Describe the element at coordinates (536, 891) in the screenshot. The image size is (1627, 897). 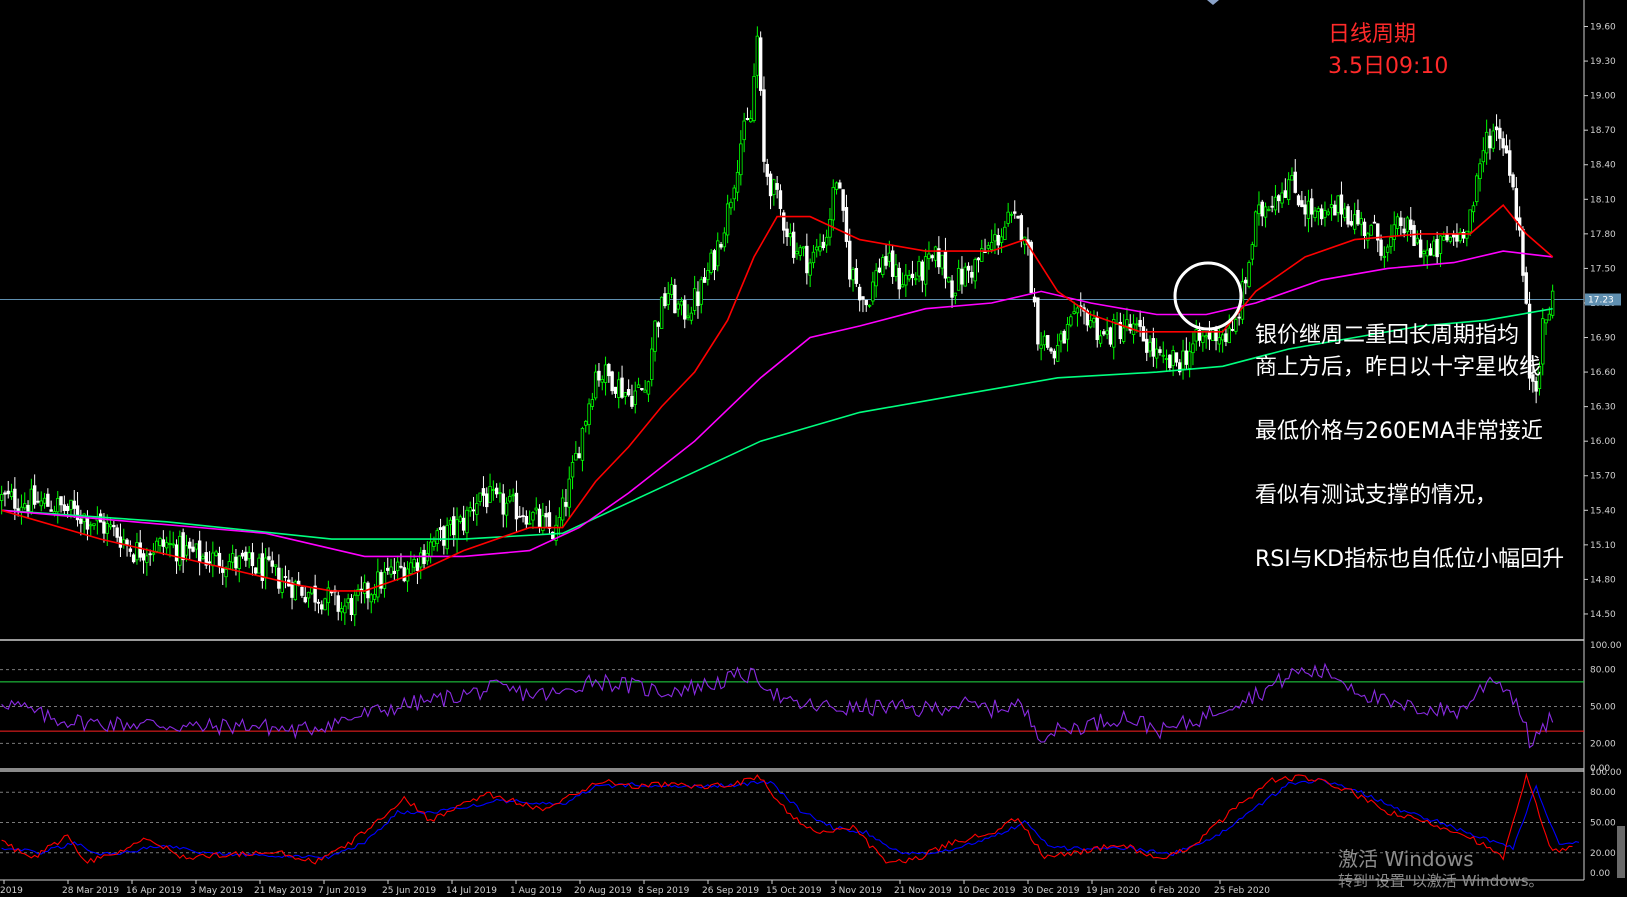
I see `time-tick-label: 1 Aug 2019` at that location.